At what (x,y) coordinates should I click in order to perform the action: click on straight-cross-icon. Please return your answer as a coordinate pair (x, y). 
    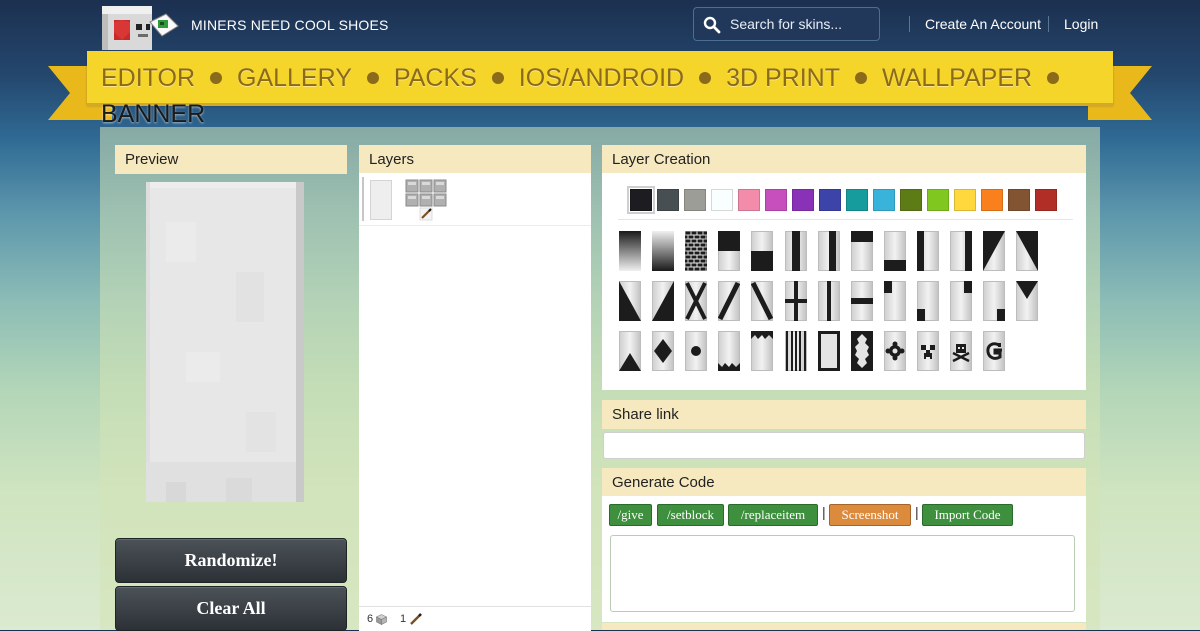
    Looking at the image, I should click on (795, 301).